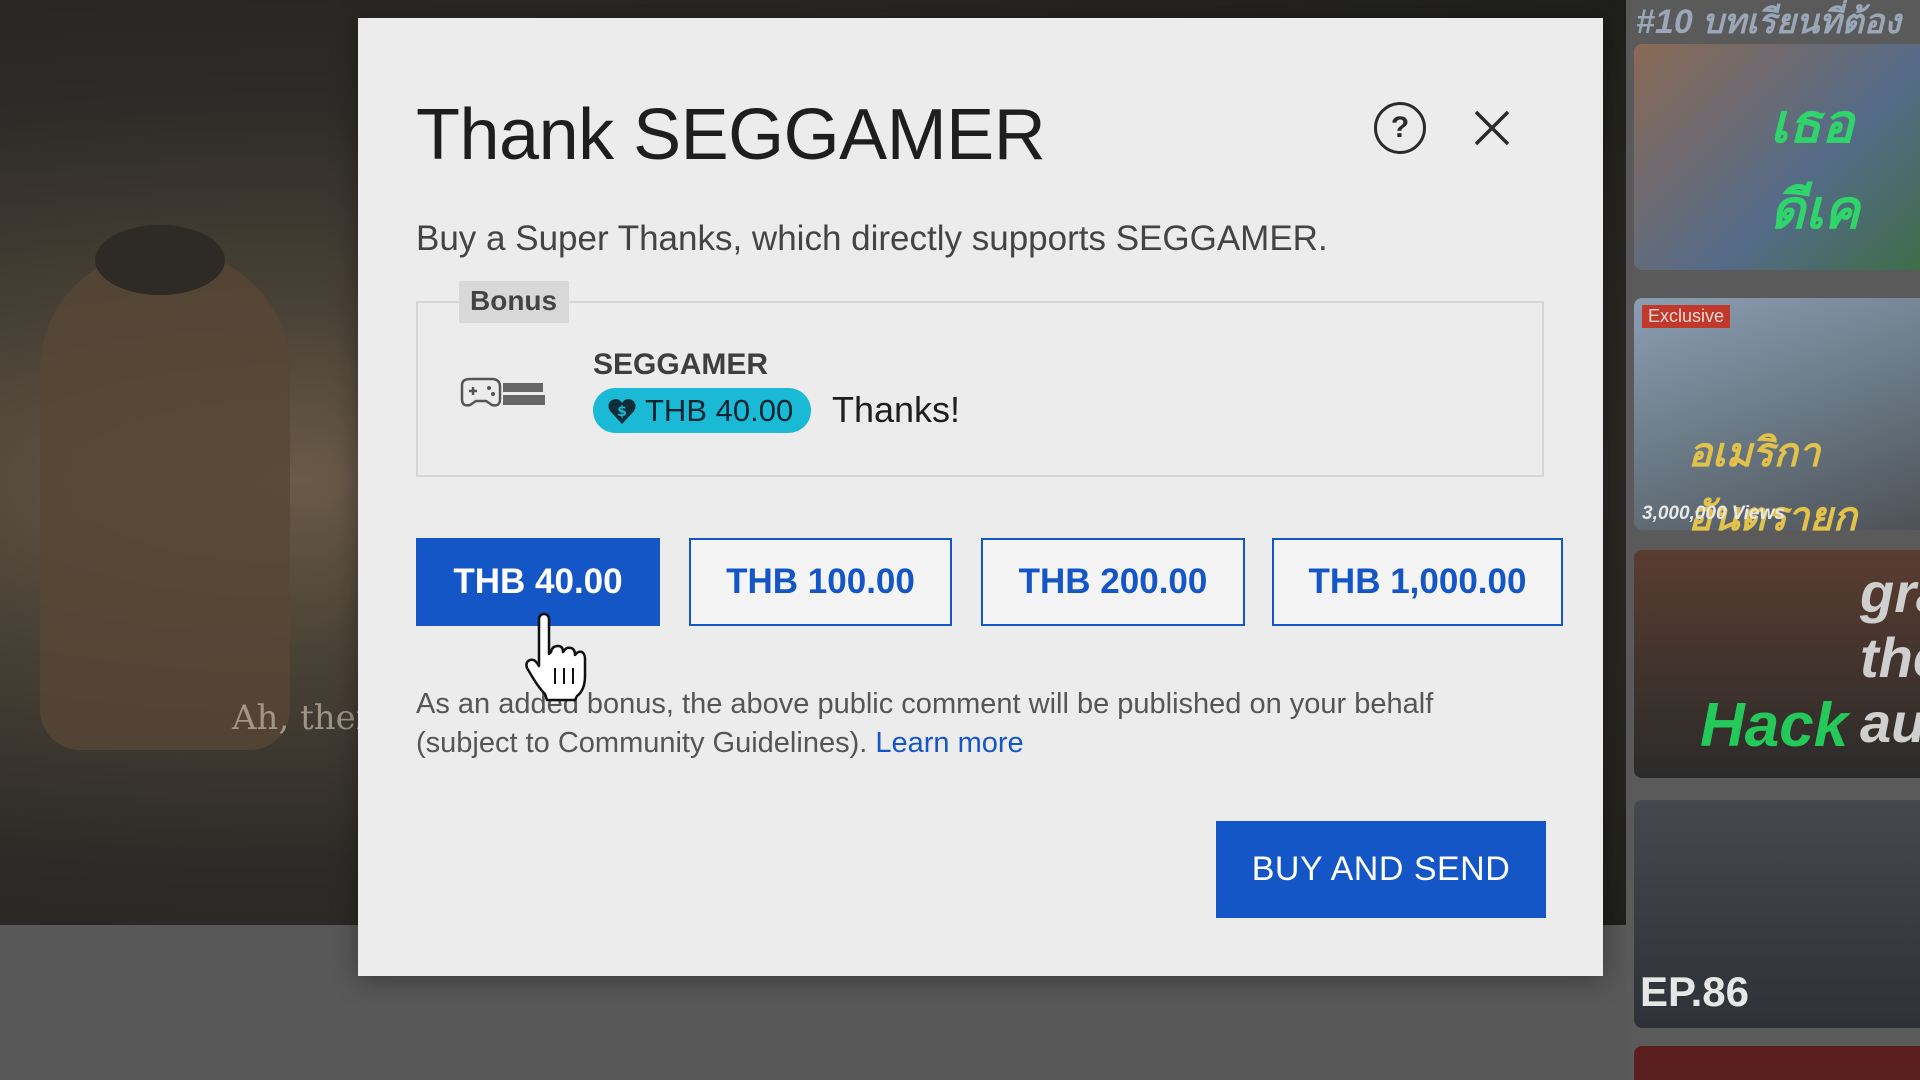 The height and width of the screenshot is (1080, 1920). I want to click on chip-amount: THB 40.00, so click(719, 410).